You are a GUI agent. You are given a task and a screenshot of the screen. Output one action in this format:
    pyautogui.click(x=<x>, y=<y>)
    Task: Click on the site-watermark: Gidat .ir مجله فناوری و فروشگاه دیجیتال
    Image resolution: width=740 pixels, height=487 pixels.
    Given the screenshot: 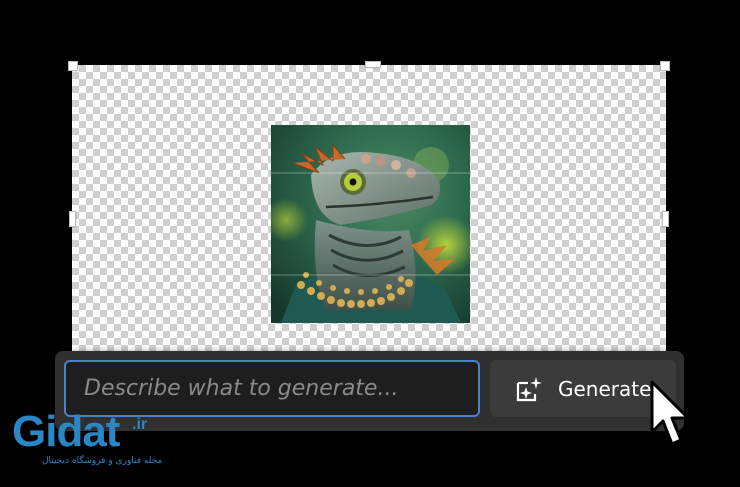 What is the action you would take?
    pyautogui.click(x=92, y=442)
    